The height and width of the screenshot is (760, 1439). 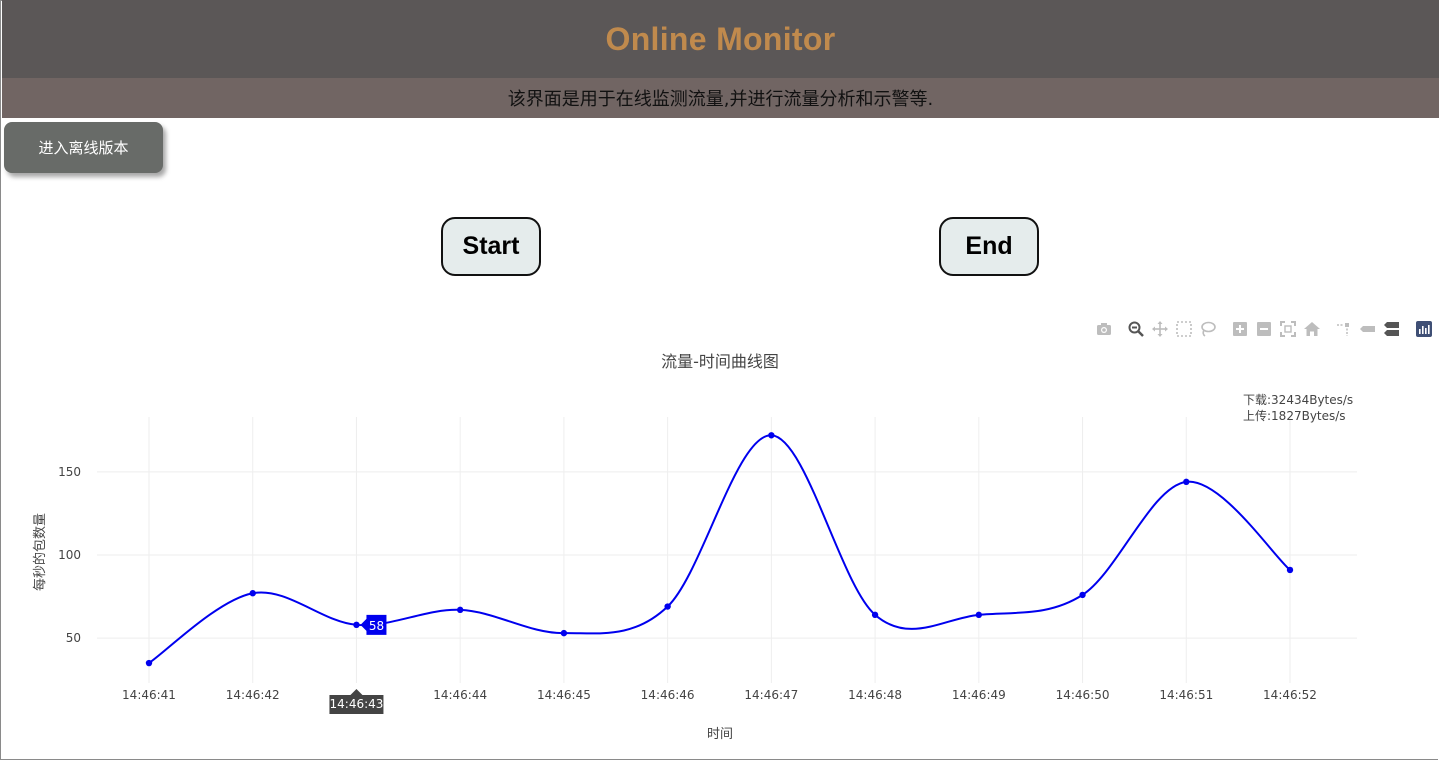 I want to click on traffic-annotation-upload: 上传:1827Bytes/s, so click(x=1294, y=415).